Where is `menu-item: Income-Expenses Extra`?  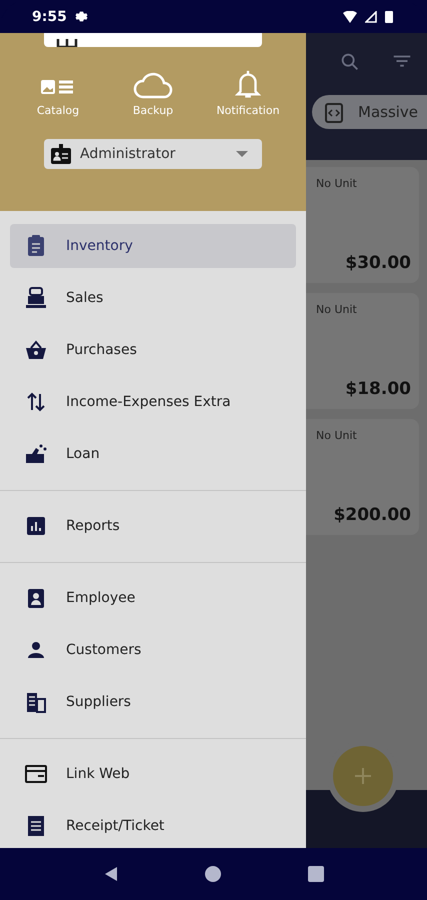
menu-item: Income-Expenses Extra is located at coordinates (153, 402).